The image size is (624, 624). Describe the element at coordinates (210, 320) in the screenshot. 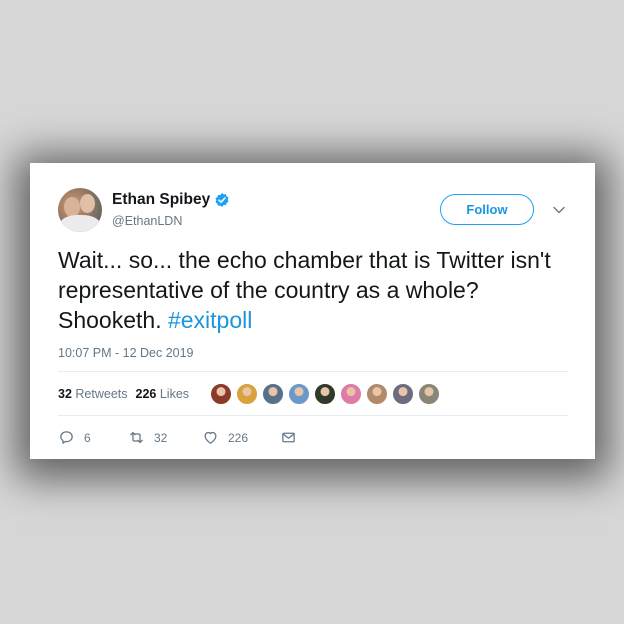

I see `hashtag-link: #exitpoll` at that location.